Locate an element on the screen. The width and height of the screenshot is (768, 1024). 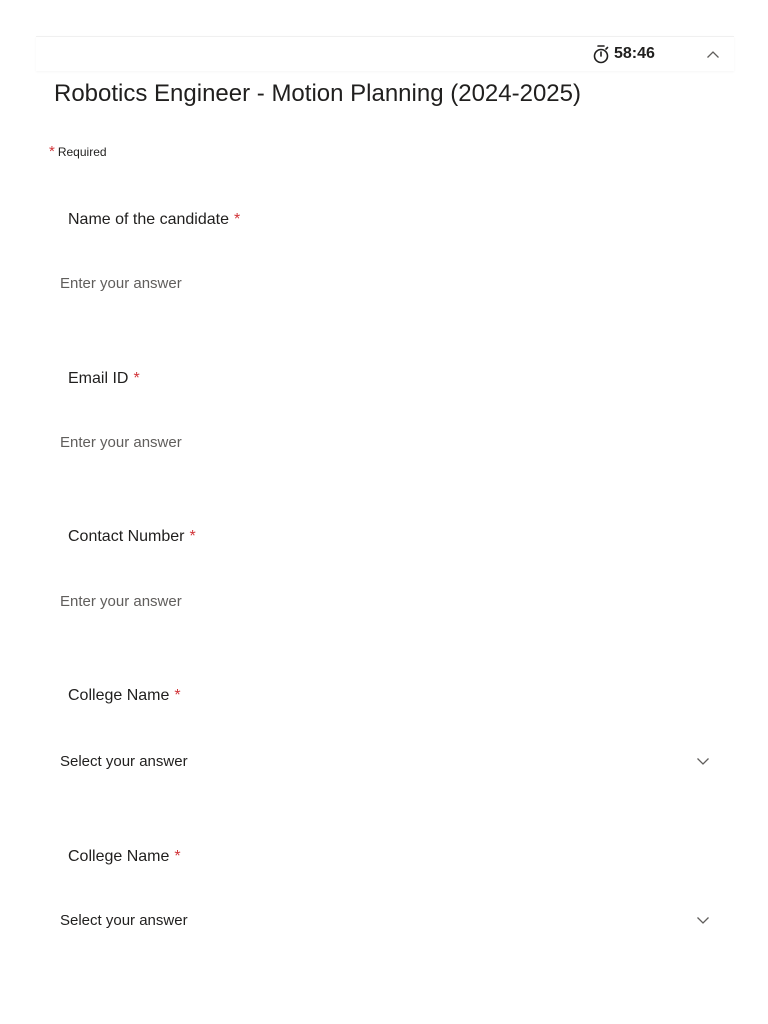
stopwatch-icon is located at coordinates (601, 54).